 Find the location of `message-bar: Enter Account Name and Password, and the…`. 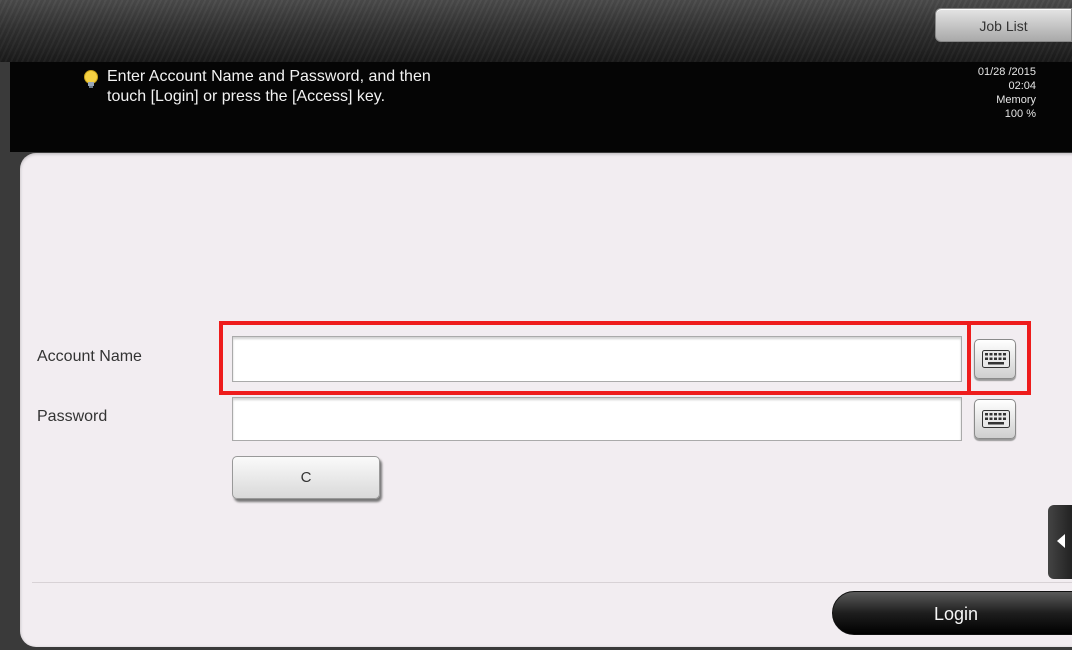

message-bar: Enter Account Name and Password, and the… is located at coordinates (541, 107).